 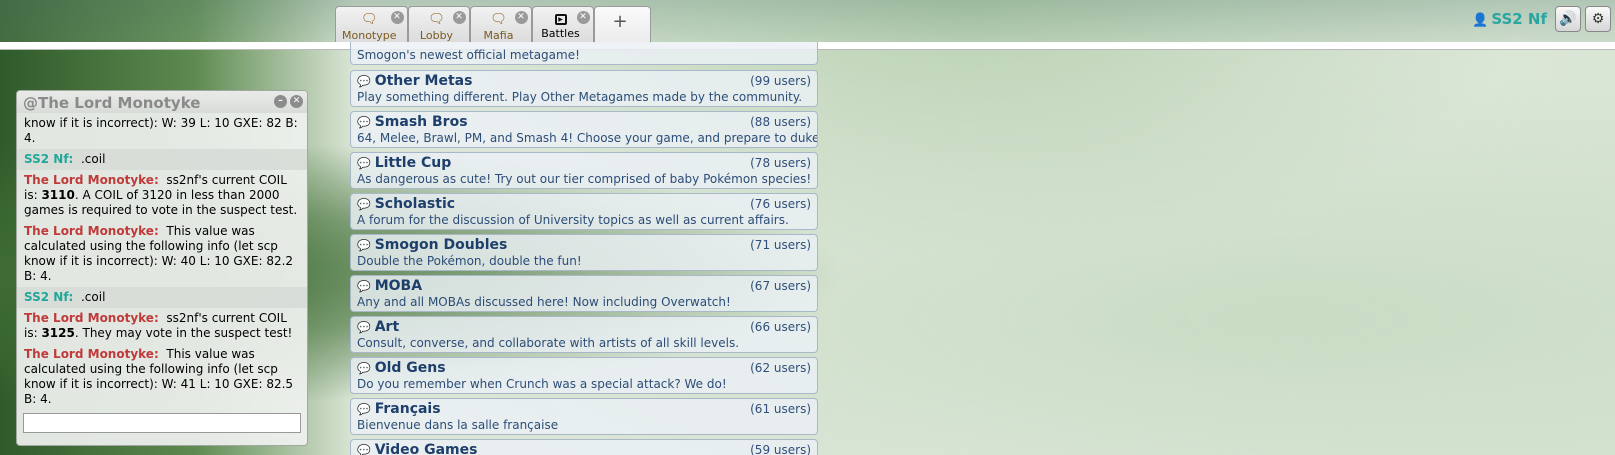 I want to click on settings-button: ⚙, so click(x=1598, y=19).